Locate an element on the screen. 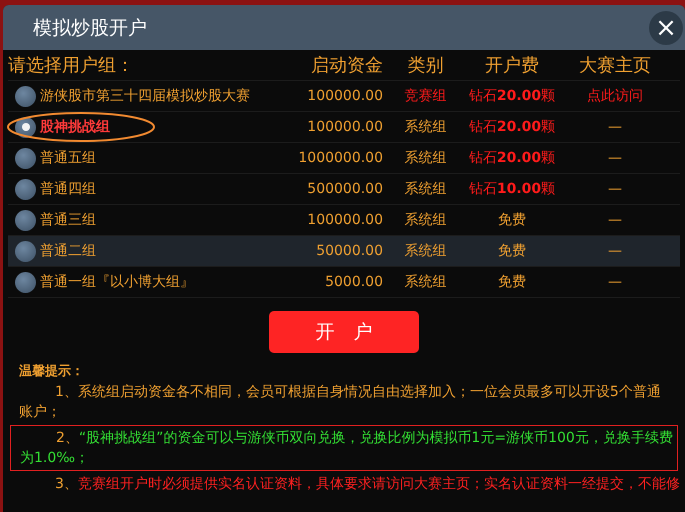 The width and height of the screenshot is (685, 512). table-row: 普通五组 1000000.00 系统组 钻石20.00颗 — is located at coordinates (344, 158).